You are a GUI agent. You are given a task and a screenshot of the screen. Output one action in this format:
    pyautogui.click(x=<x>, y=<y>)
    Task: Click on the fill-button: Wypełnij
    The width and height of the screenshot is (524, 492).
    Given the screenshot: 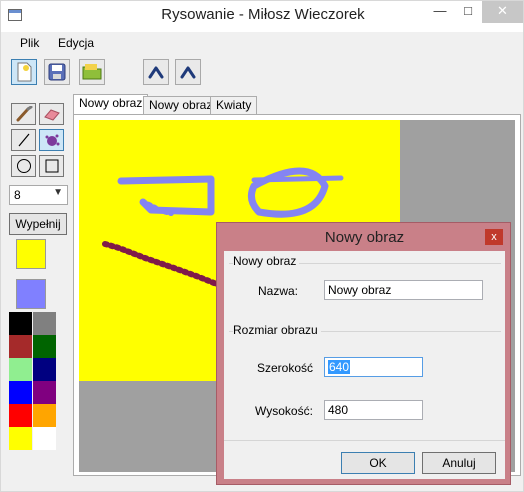 What is the action you would take?
    pyautogui.click(x=38, y=224)
    